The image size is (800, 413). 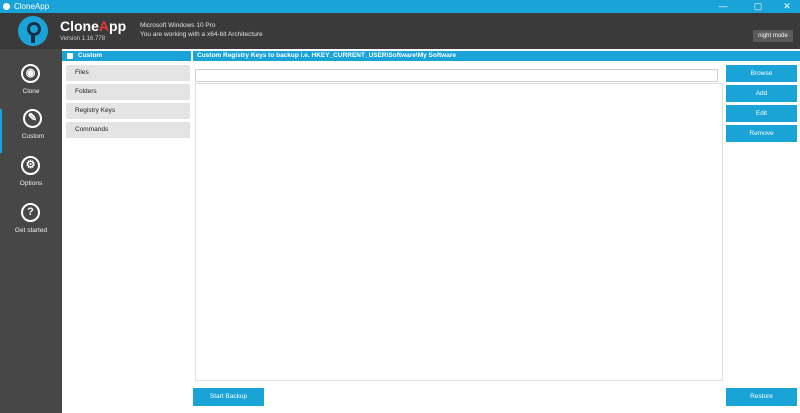 I want to click on browse-button: Browse, so click(x=761, y=73).